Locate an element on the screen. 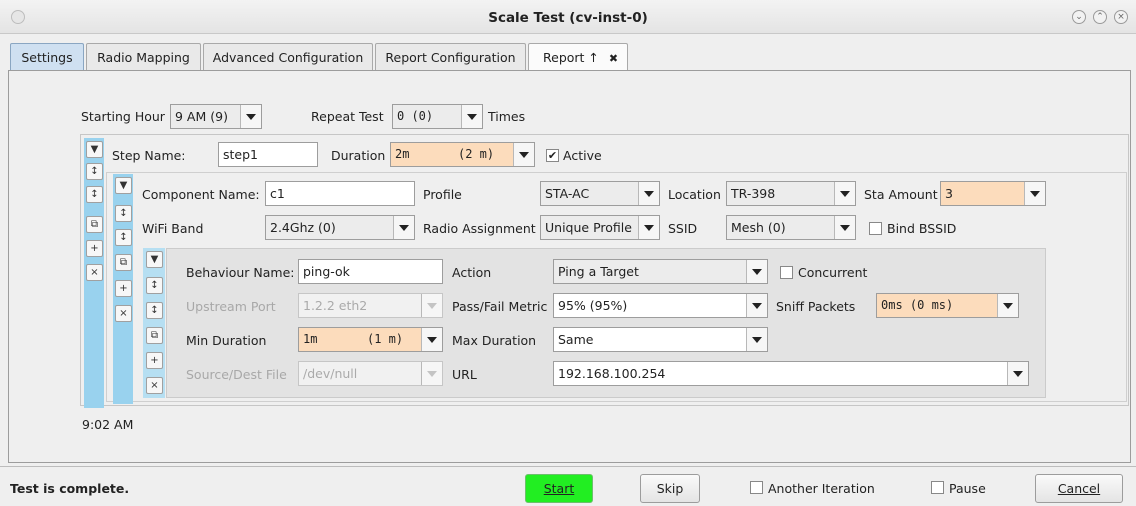 This screenshot has width=1136, height=506. profile-select: STA-AC is located at coordinates (600, 193).